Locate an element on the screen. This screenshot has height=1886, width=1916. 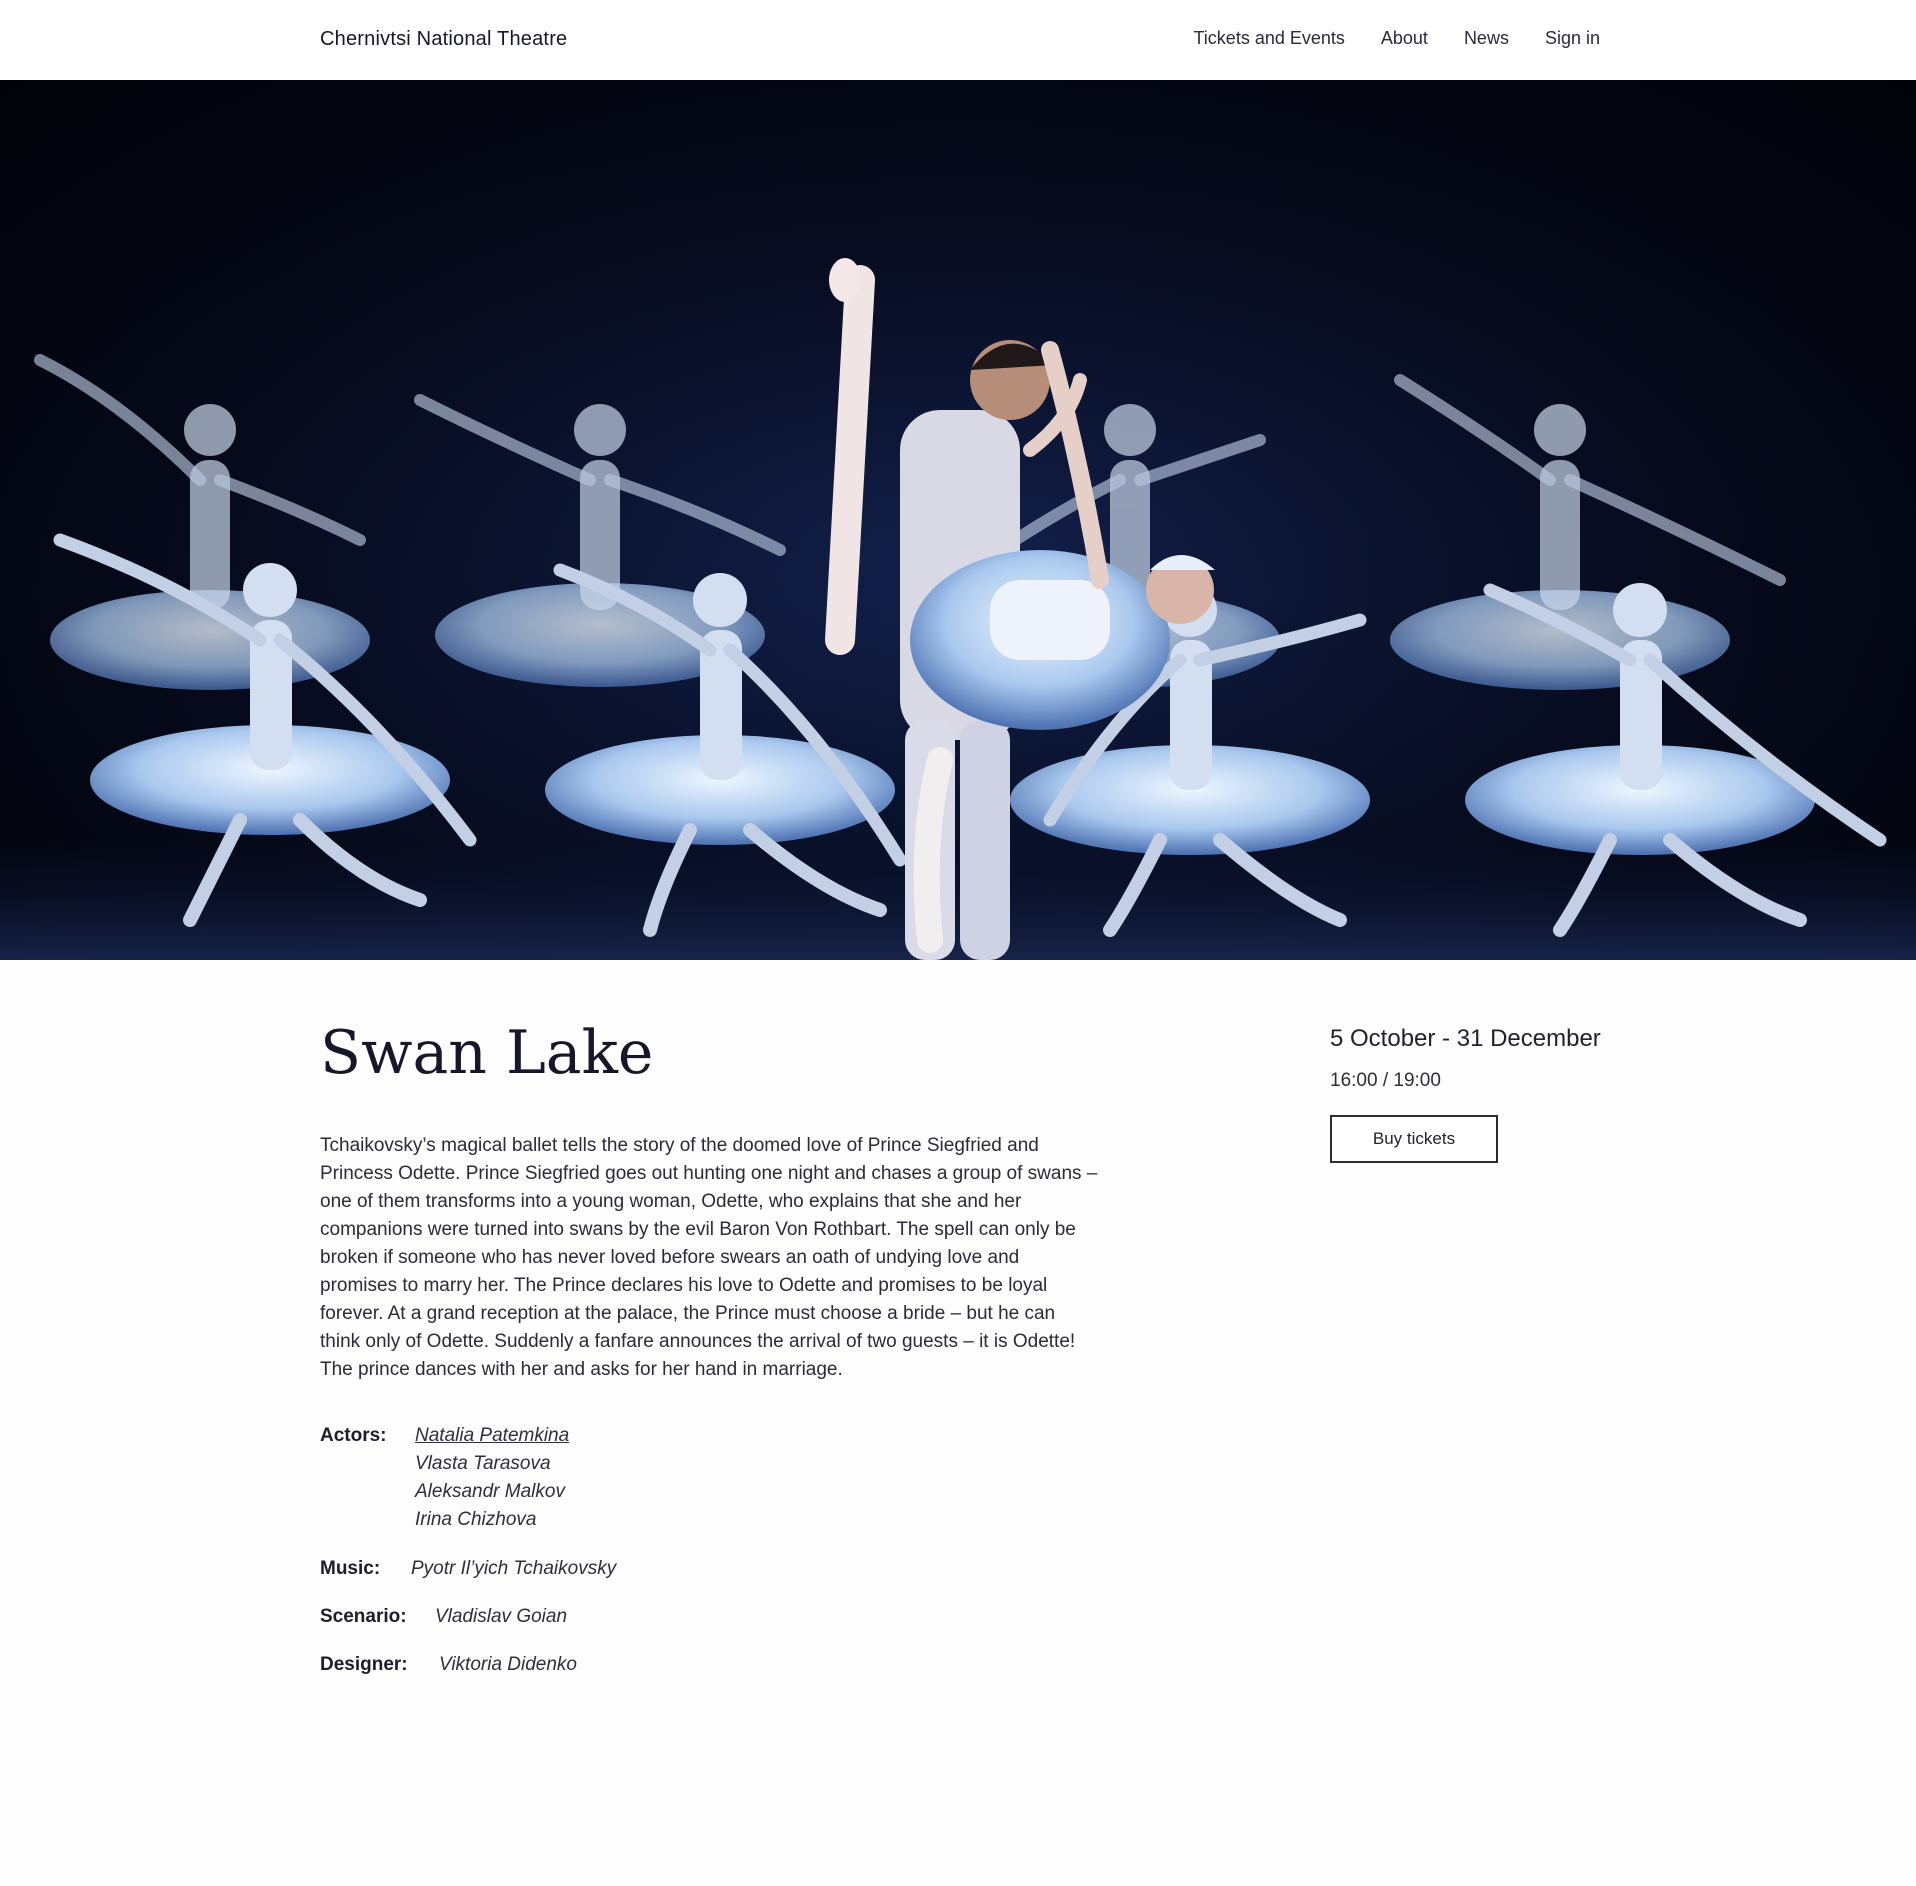
credit-scenario: Scenario: Vladislav Goian is located at coordinates (443, 1617).